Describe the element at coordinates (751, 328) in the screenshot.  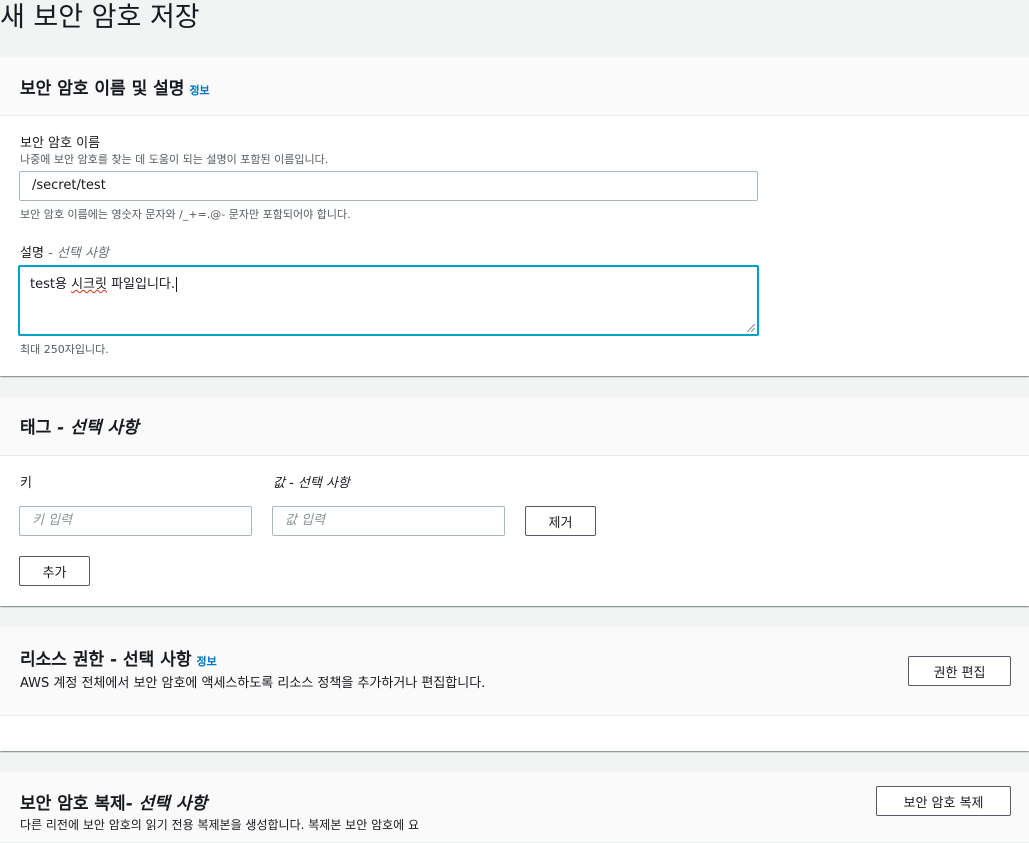
I see `resize-handle-icon` at that location.